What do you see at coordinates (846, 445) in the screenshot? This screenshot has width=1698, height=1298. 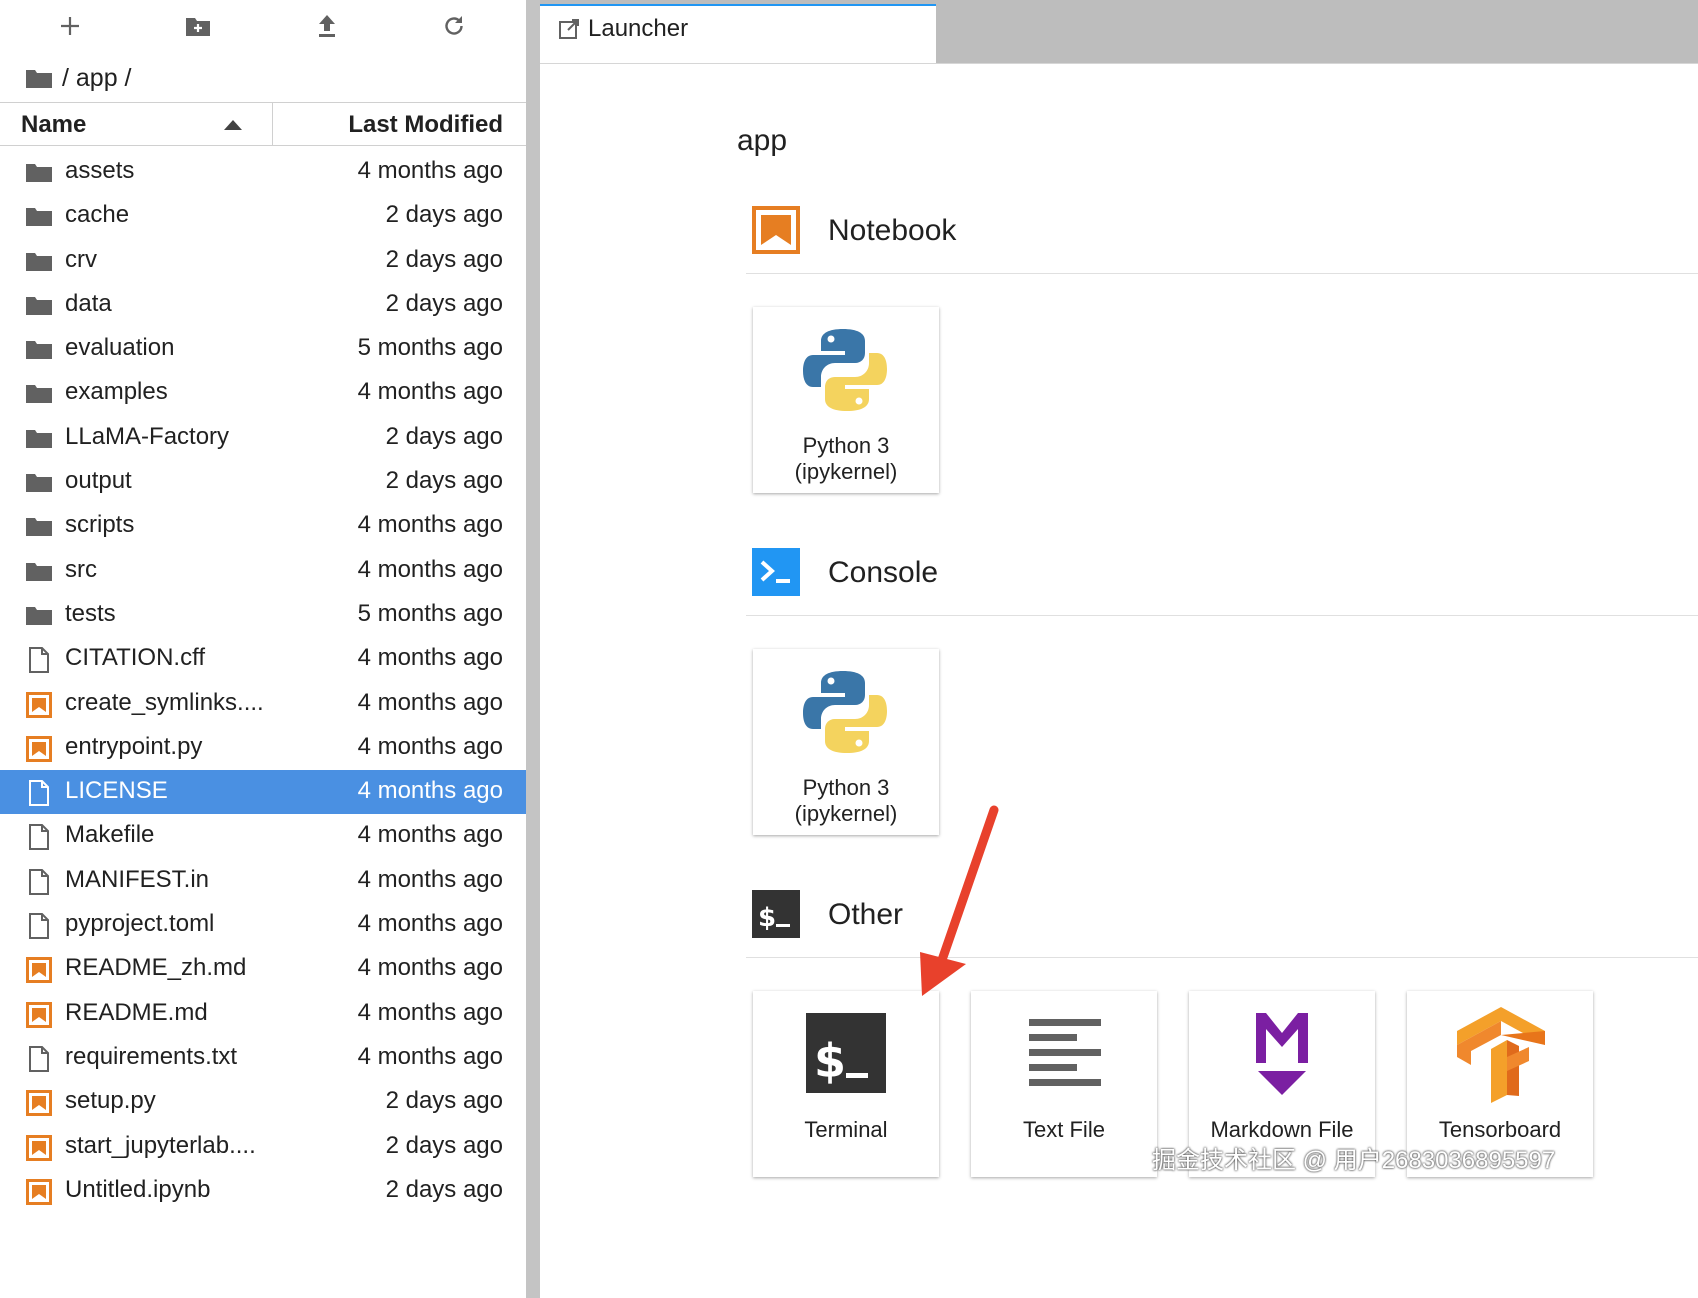 I see `card-label-line1: Python 3` at bounding box center [846, 445].